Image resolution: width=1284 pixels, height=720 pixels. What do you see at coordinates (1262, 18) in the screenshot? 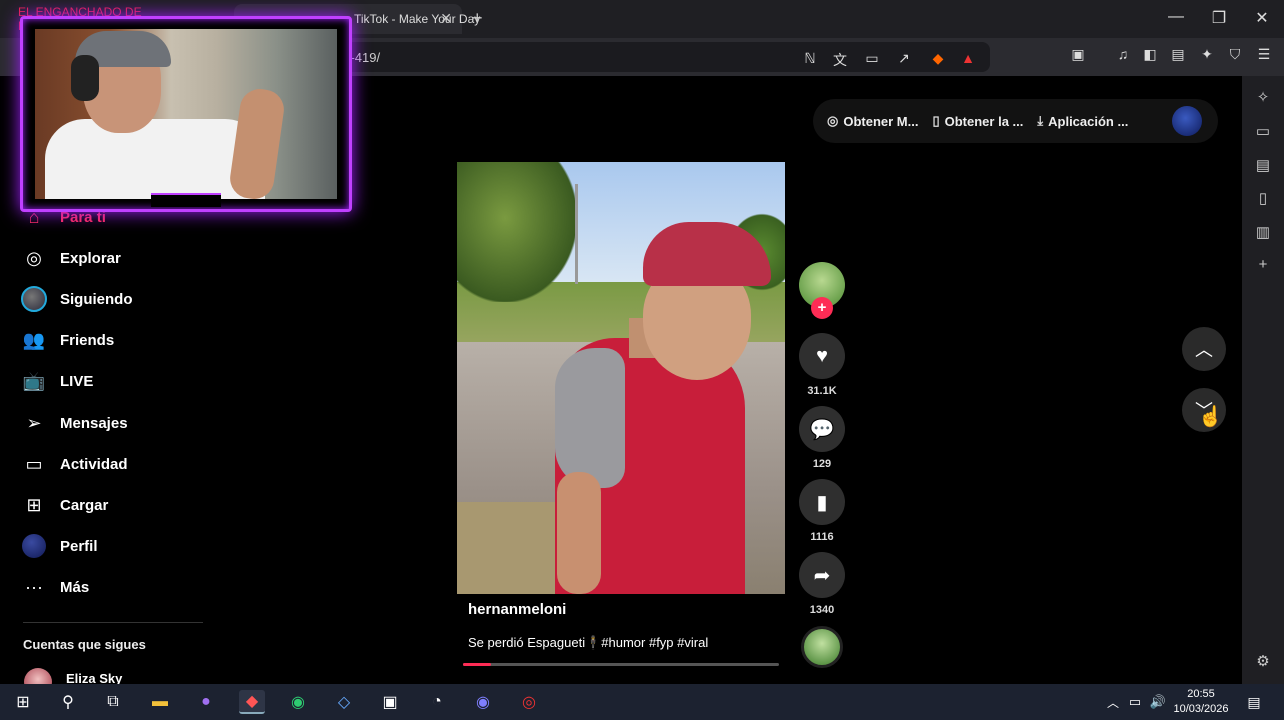
I see `close-window-icon: ✕` at bounding box center [1262, 18].